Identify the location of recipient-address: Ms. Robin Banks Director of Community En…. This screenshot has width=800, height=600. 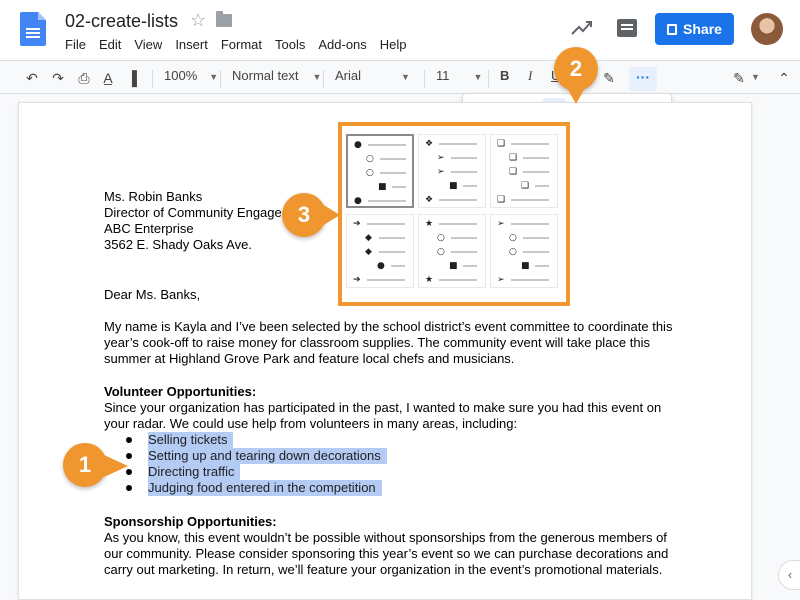
(193, 221).